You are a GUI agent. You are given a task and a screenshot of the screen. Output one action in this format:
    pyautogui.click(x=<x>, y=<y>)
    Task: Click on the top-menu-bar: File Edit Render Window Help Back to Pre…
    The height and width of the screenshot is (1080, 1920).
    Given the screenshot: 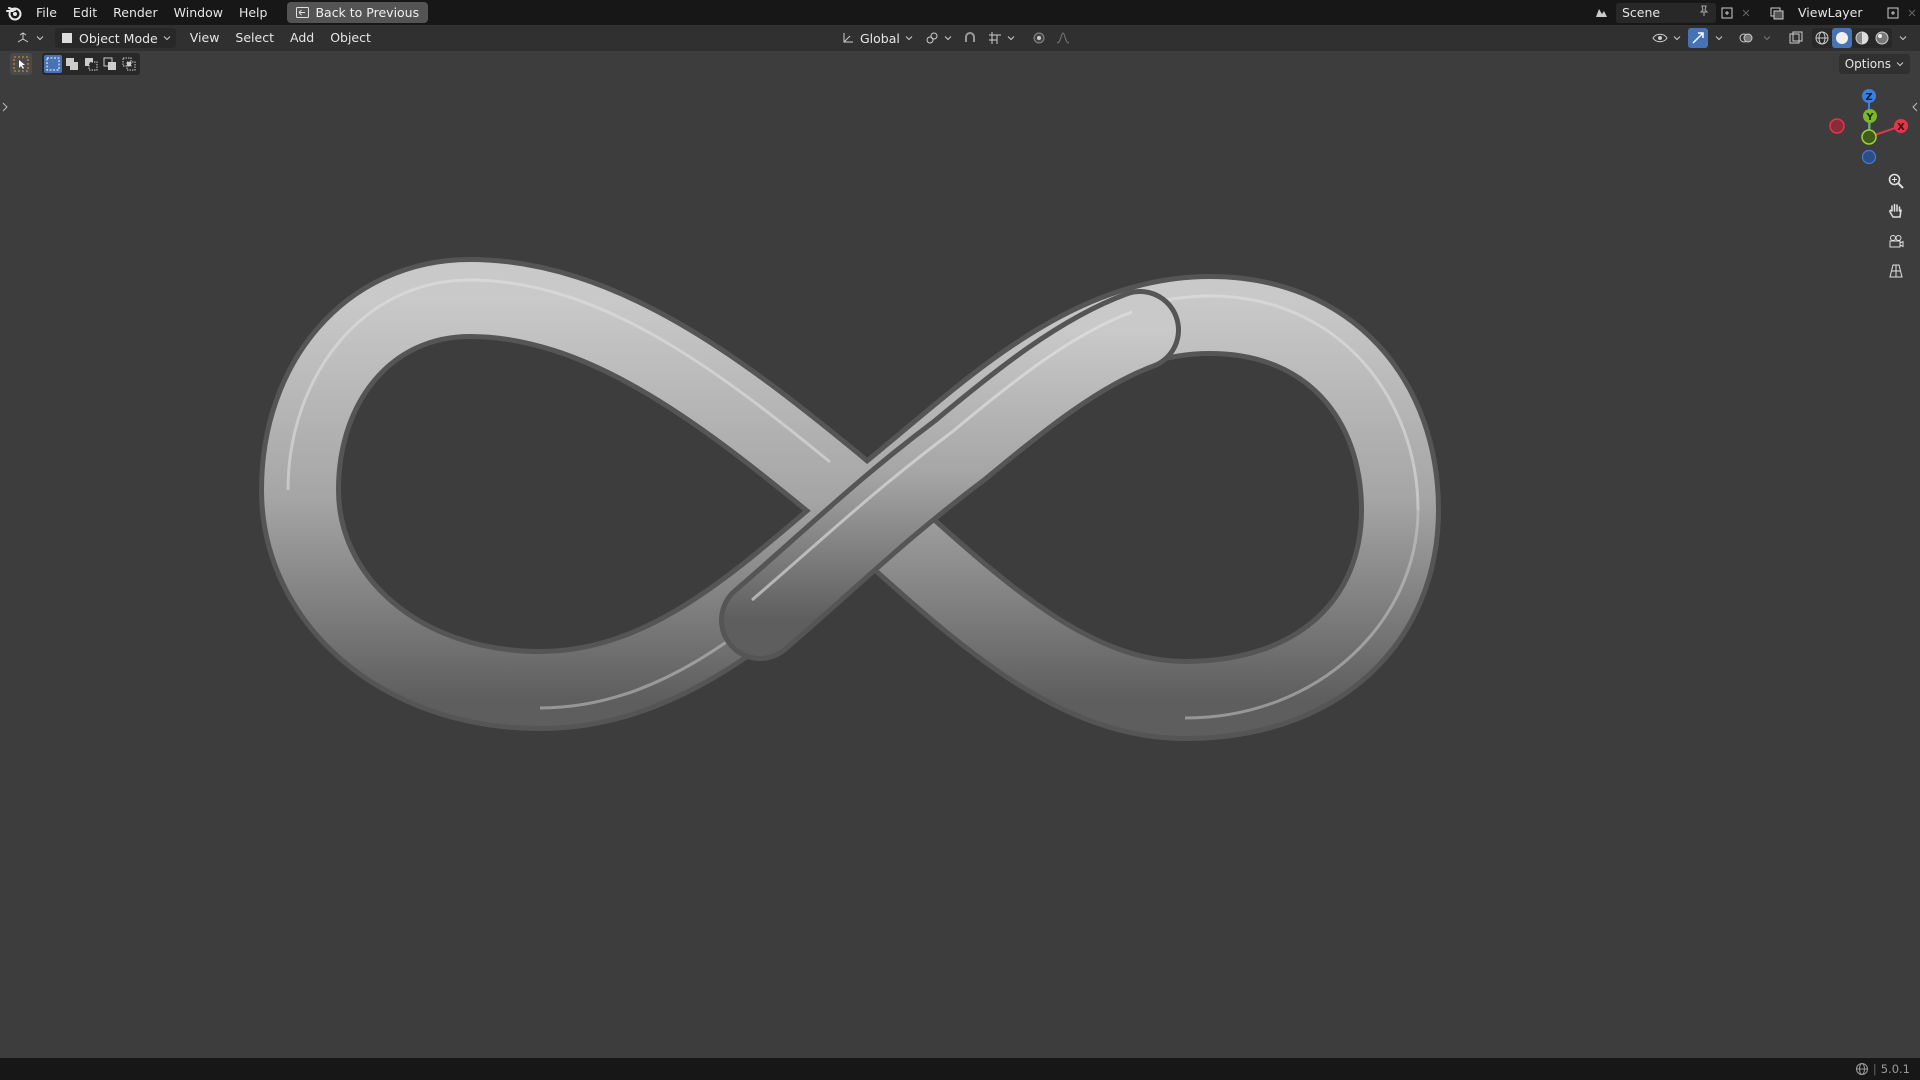 What is the action you would take?
    pyautogui.click(x=960, y=12)
    